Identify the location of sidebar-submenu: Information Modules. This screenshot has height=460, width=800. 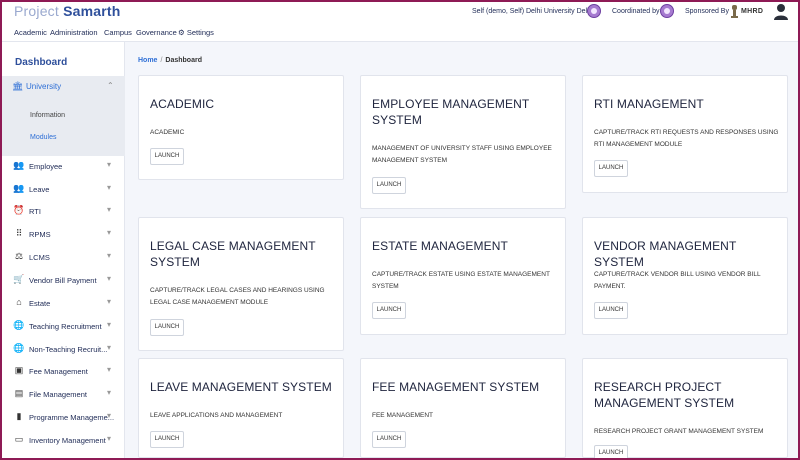
(63, 126).